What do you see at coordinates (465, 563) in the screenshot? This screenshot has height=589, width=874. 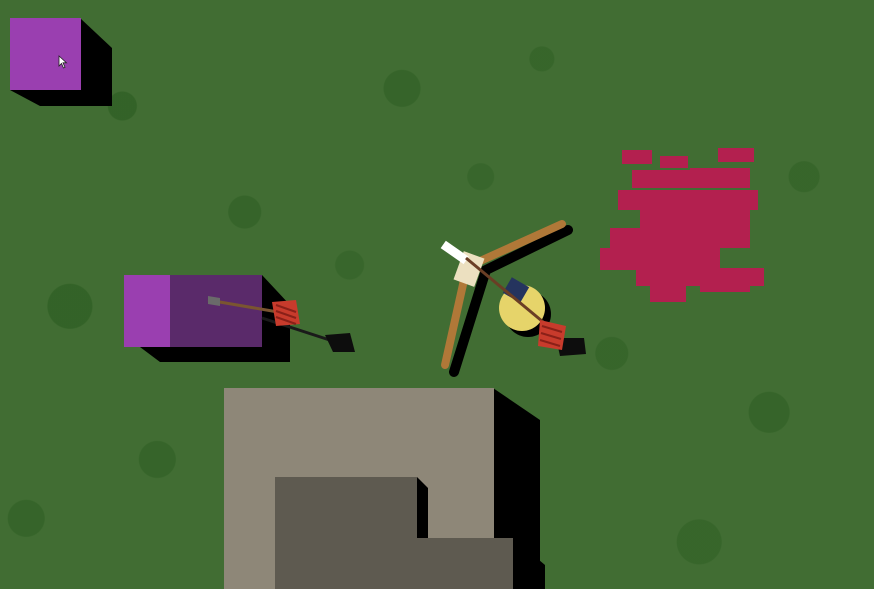 I see `stone-block-inner-step` at bounding box center [465, 563].